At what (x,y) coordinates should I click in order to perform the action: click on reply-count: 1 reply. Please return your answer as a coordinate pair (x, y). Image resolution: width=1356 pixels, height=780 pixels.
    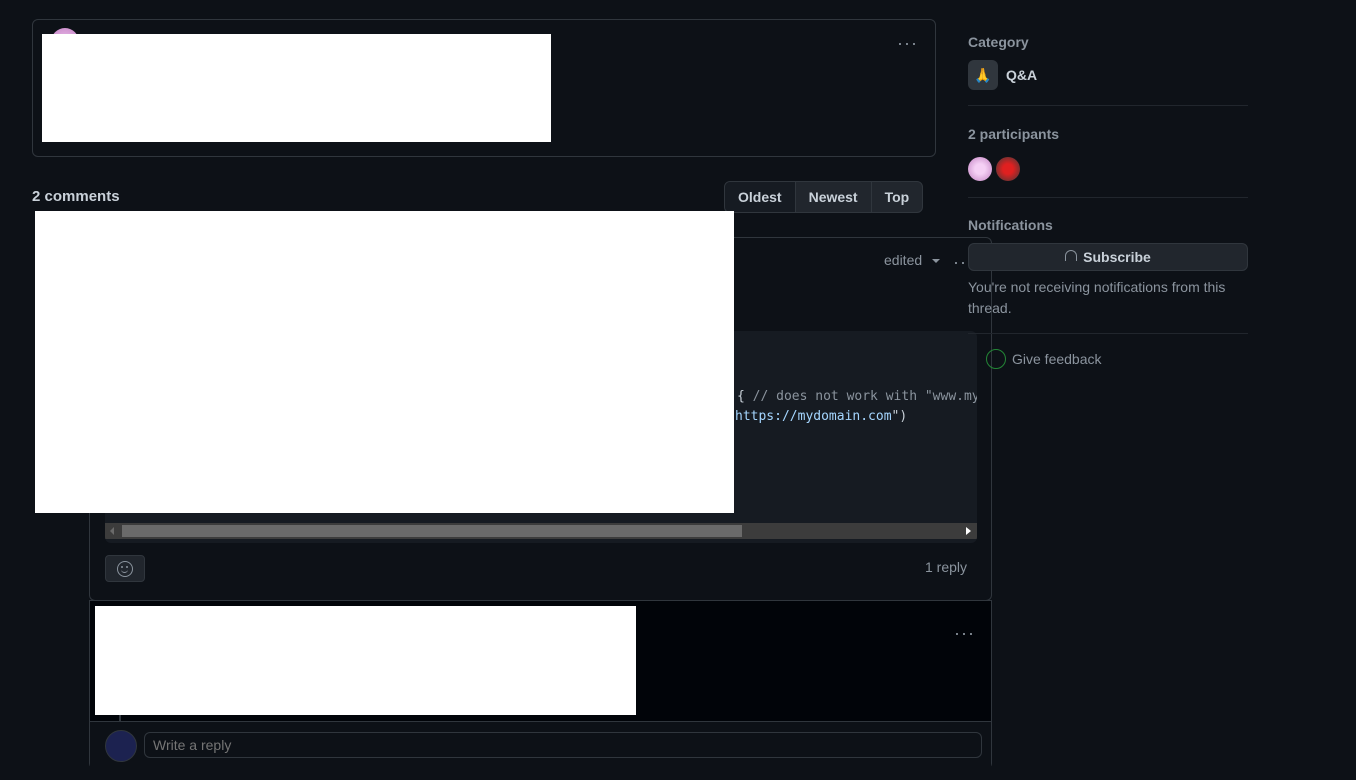
    Looking at the image, I should click on (946, 567).